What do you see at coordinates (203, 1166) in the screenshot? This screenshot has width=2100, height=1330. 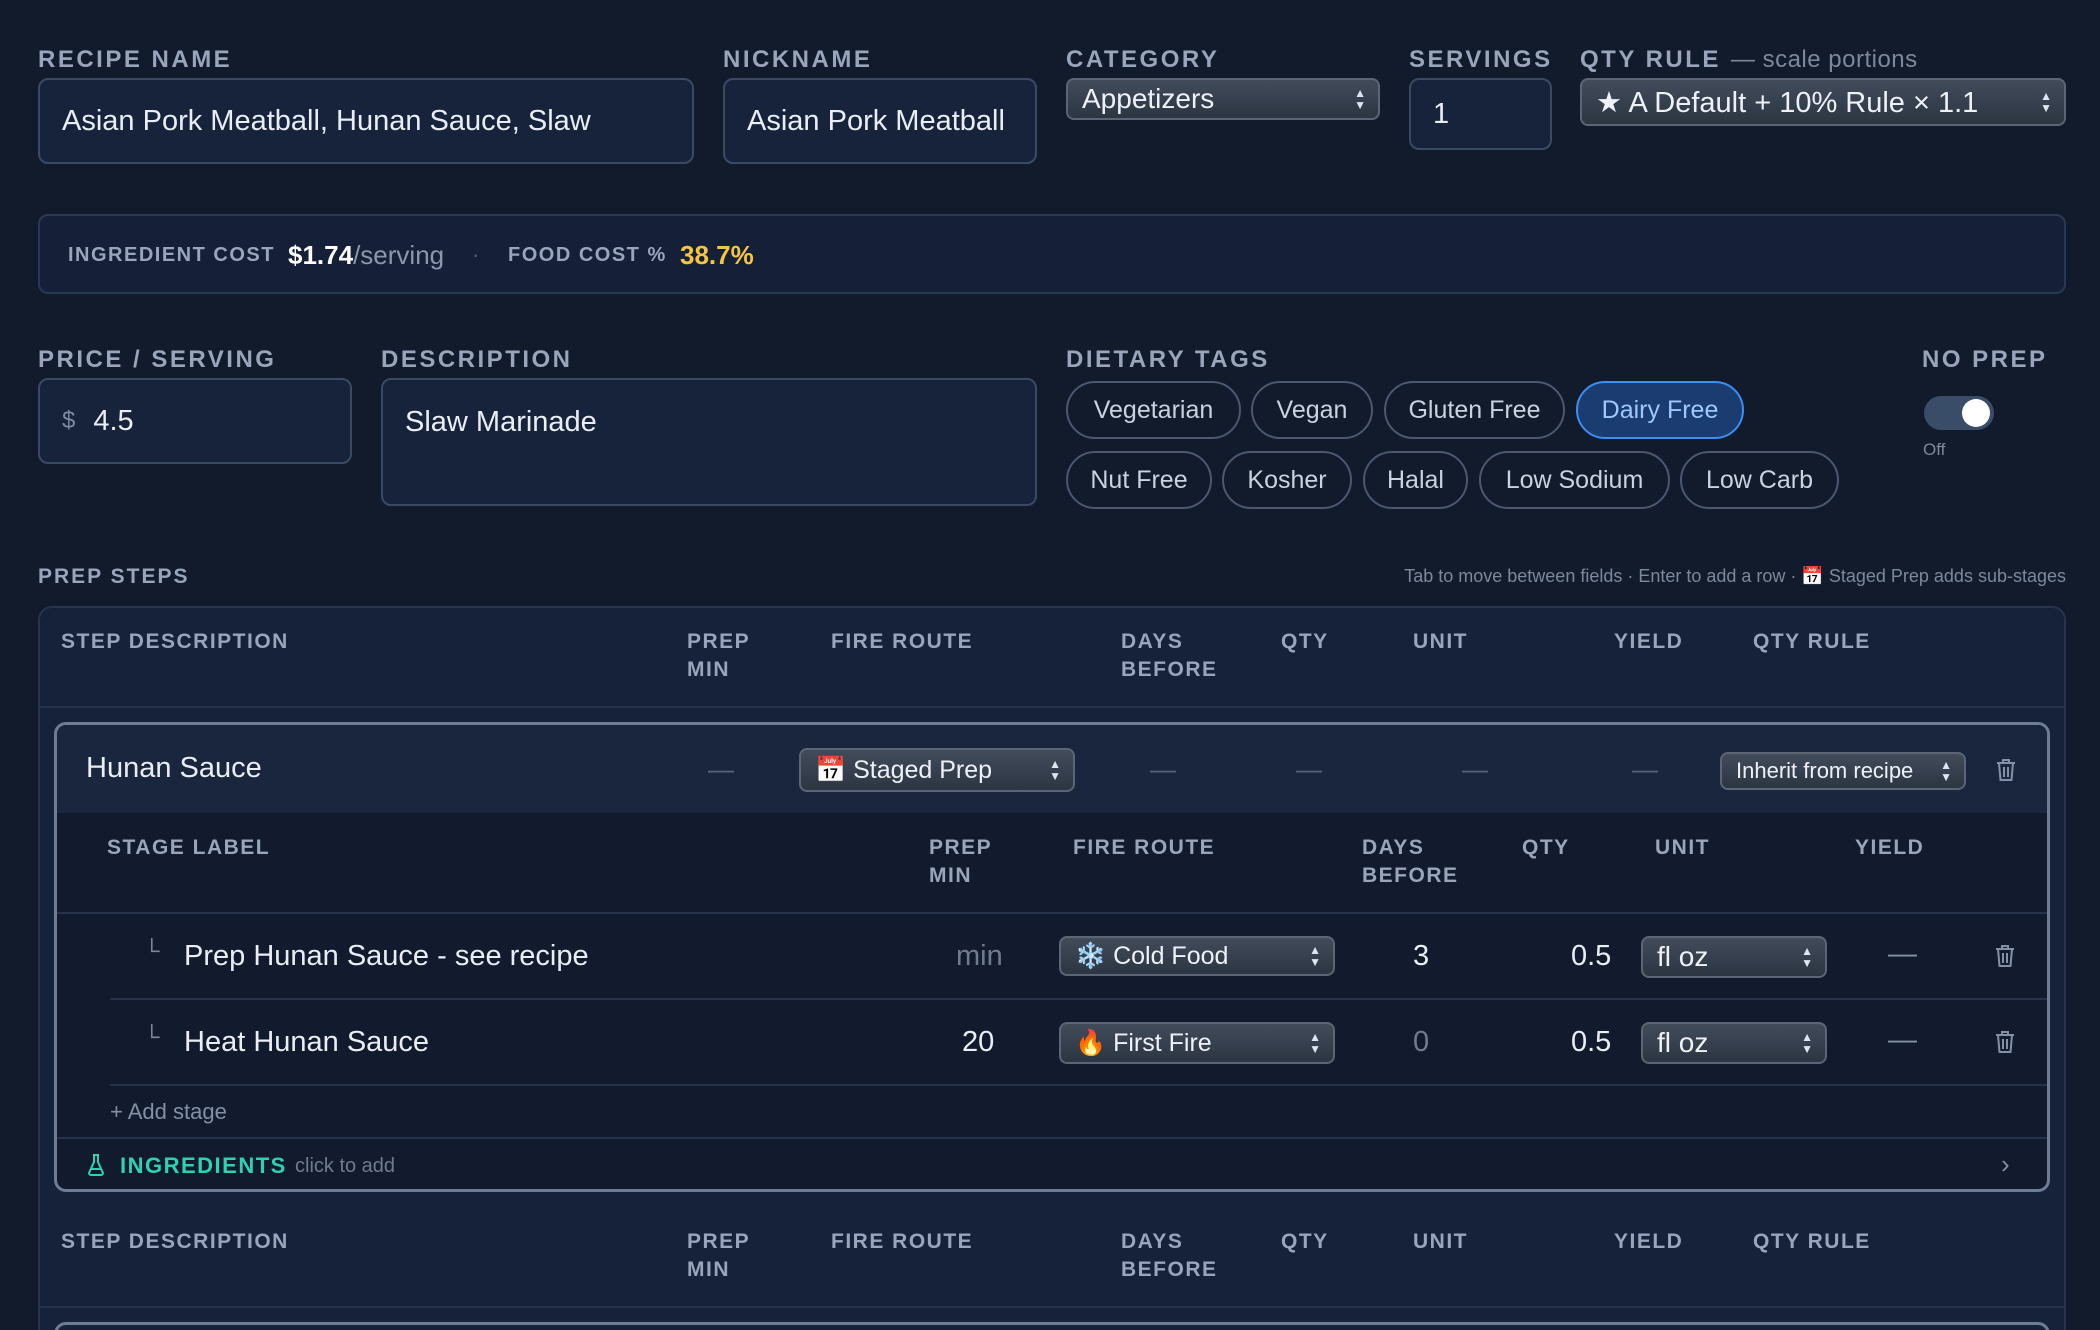 I see `ingredients-toggle: INGREDIENTS` at bounding box center [203, 1166].